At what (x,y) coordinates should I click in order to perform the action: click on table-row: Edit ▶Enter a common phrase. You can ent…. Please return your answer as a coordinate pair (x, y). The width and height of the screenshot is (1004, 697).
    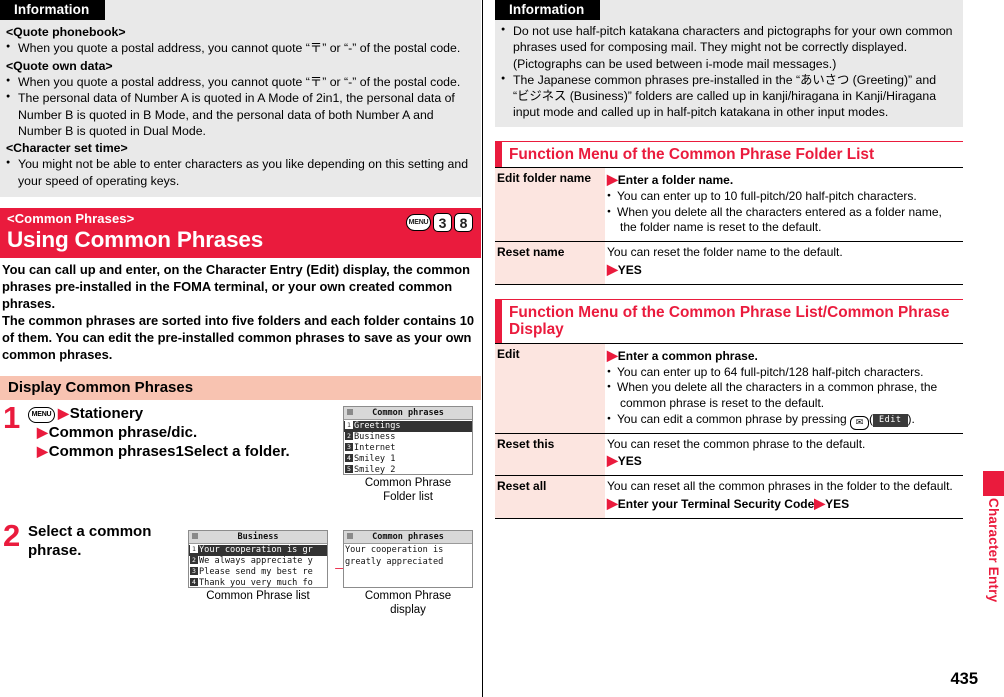
    Looking at the image, I should click on (729, 388).